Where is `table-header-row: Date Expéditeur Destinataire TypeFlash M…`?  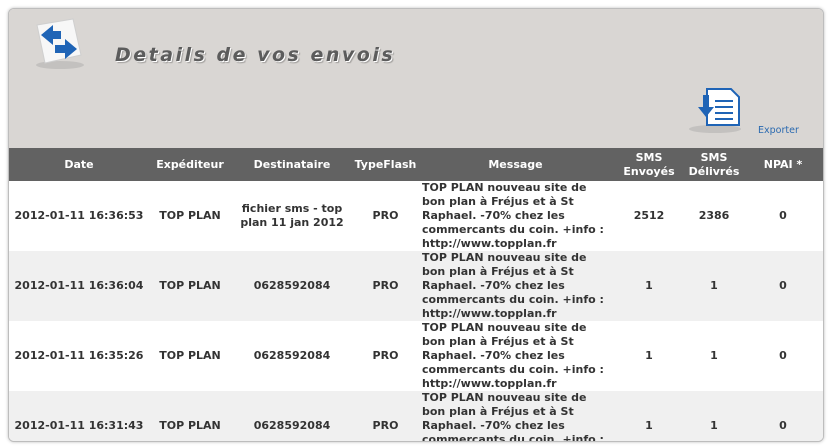 table-header-row: Date Expéditeur Destinataire TypeFlash M… is located at coordinates (416, 164).